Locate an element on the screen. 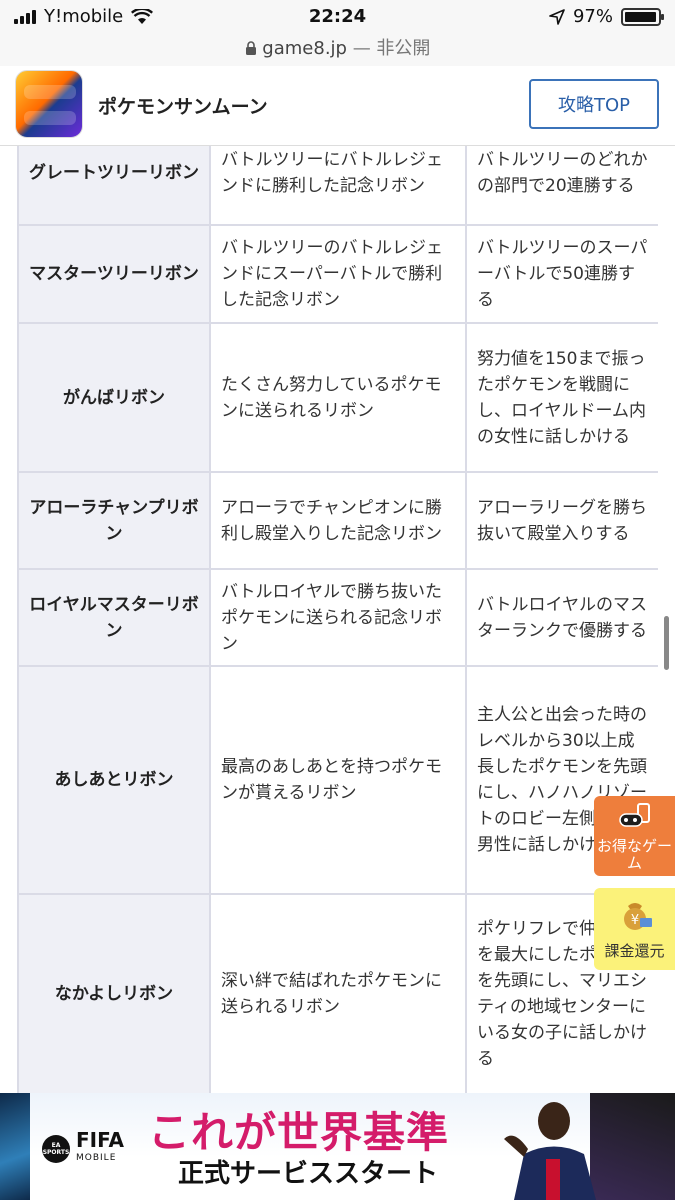 This screenshot has height=1200, width=675. ribbon-condition-cell: アローラリーグを勝ち抜いて殿堂入りする is located at coordinates (561, 520).